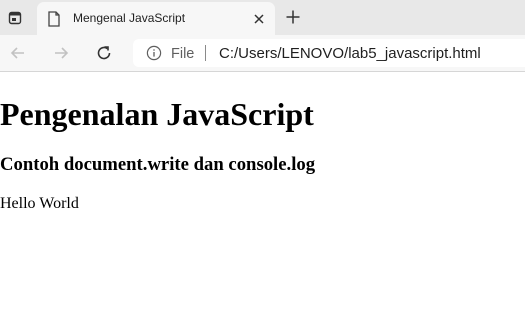  I want to click on document-icon, so click(54, 19).